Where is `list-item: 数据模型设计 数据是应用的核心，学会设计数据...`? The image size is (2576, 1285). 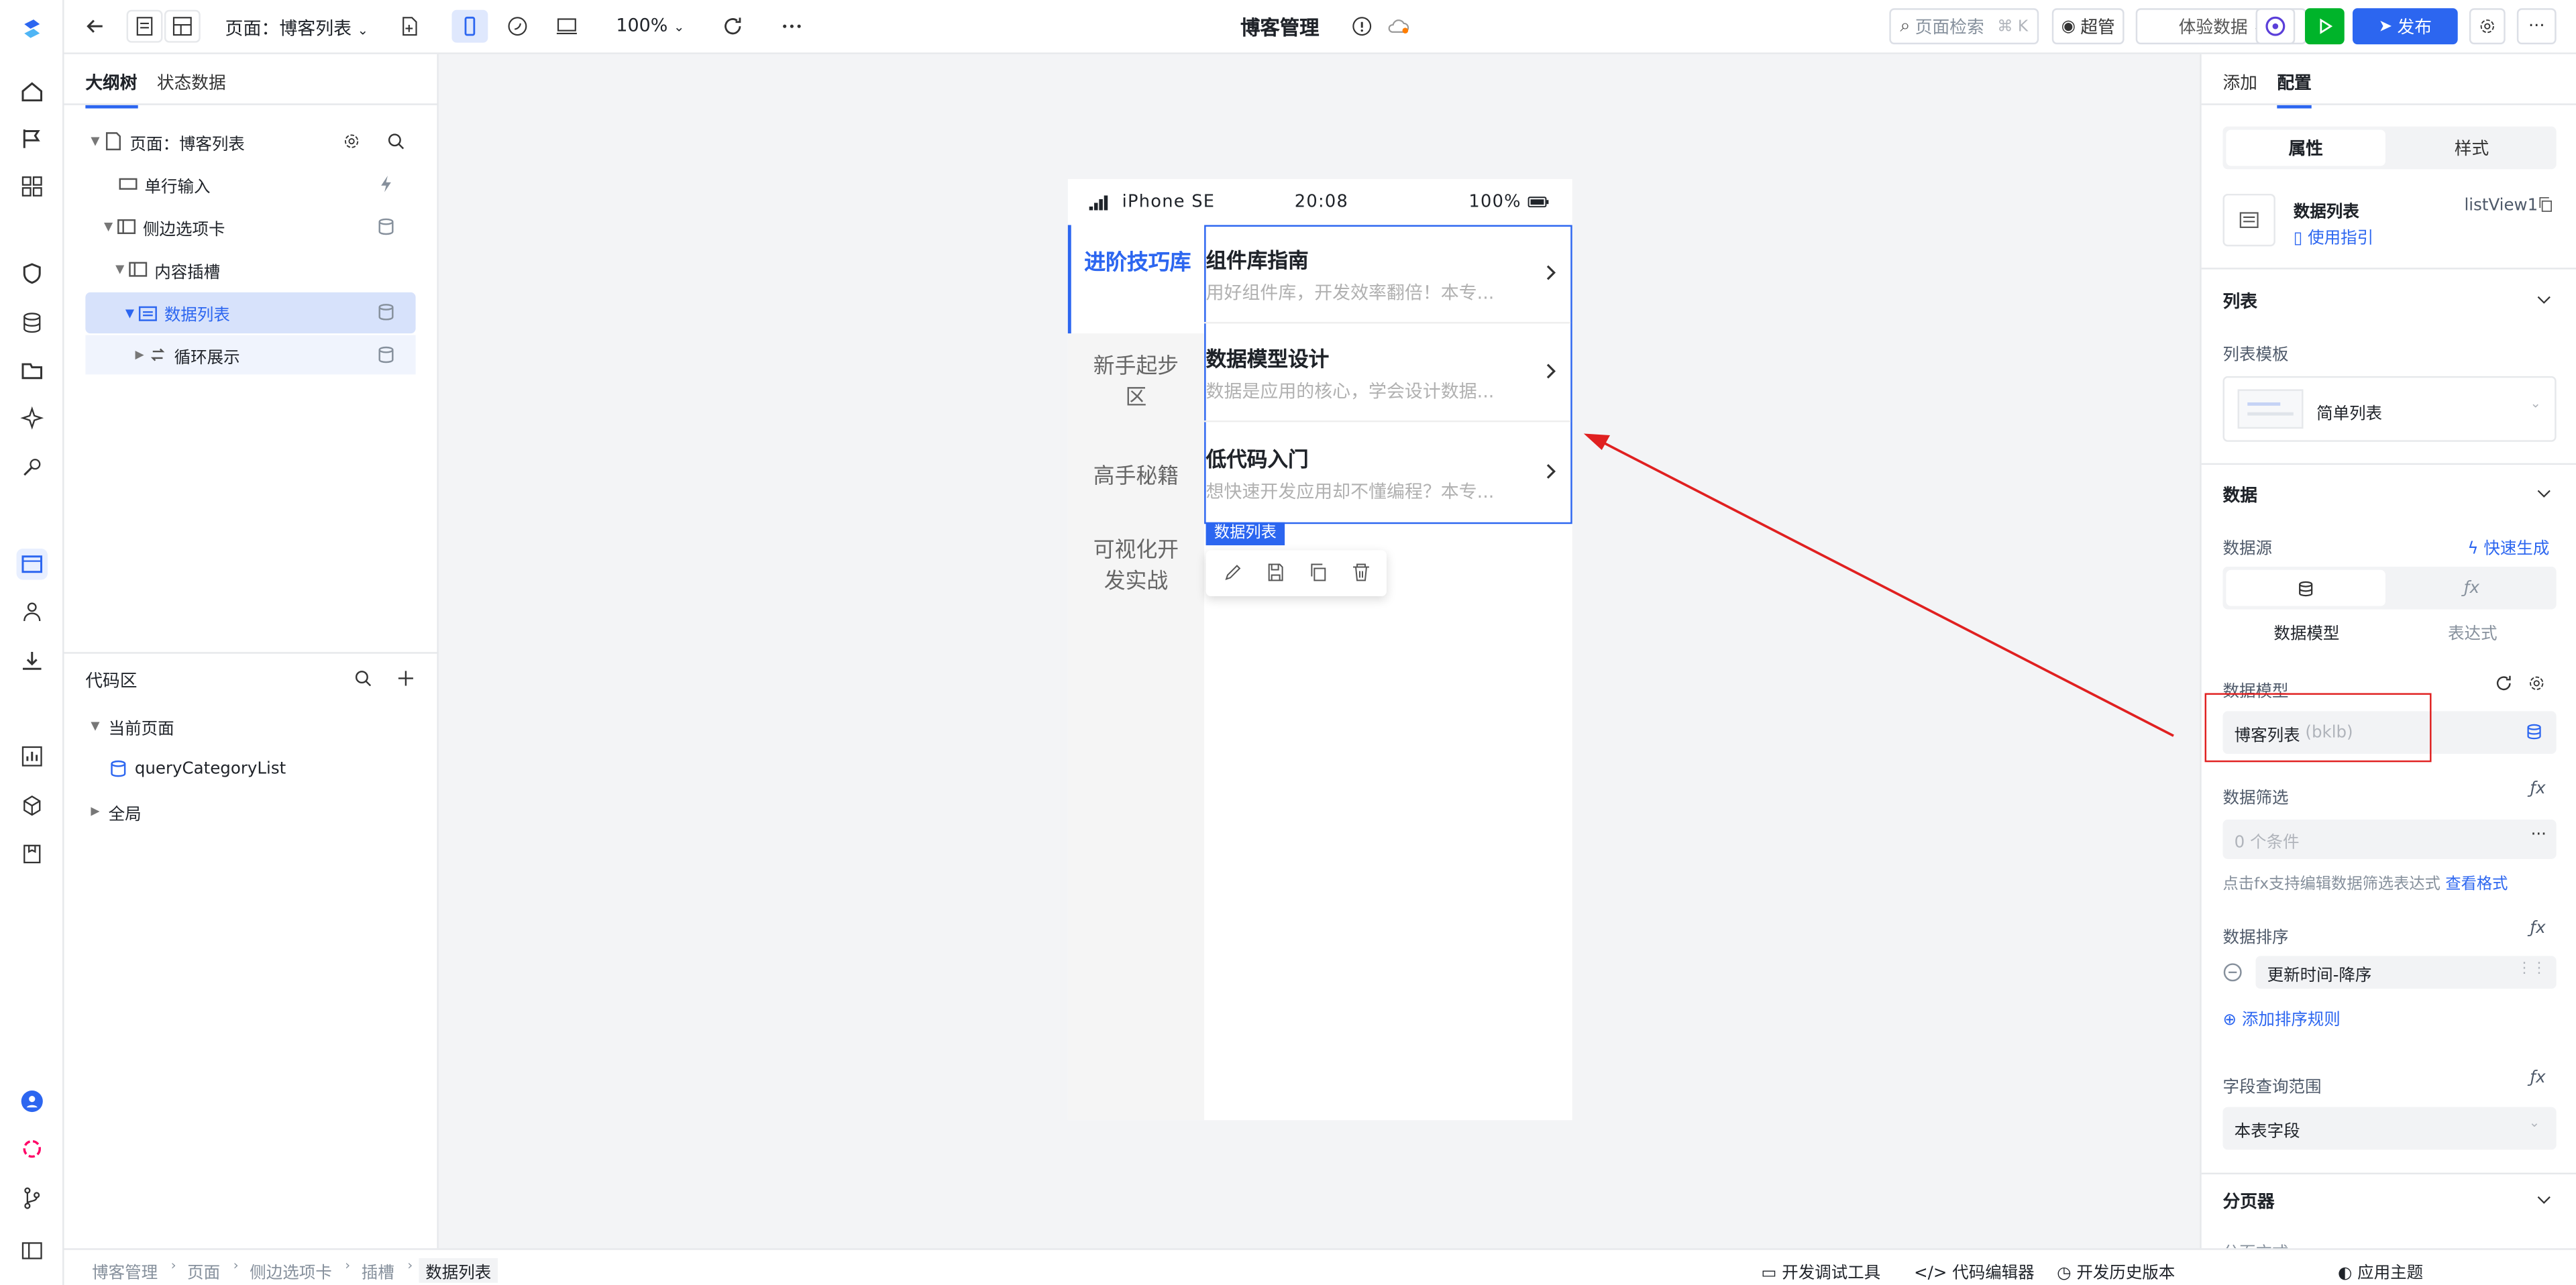
list-item: 数据模型设计 数据是应用的核心，学会设计数据... is located at coordinates (1387, 373).